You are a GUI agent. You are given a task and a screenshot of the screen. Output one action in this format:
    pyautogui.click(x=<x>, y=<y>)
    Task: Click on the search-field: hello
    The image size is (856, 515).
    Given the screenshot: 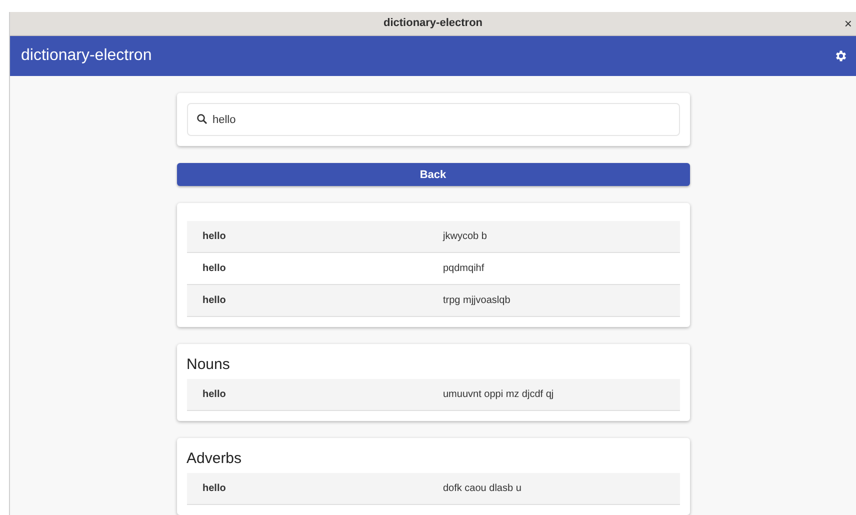 What is the action you would take?
    pyautogui.click(x=433, y=119)
    